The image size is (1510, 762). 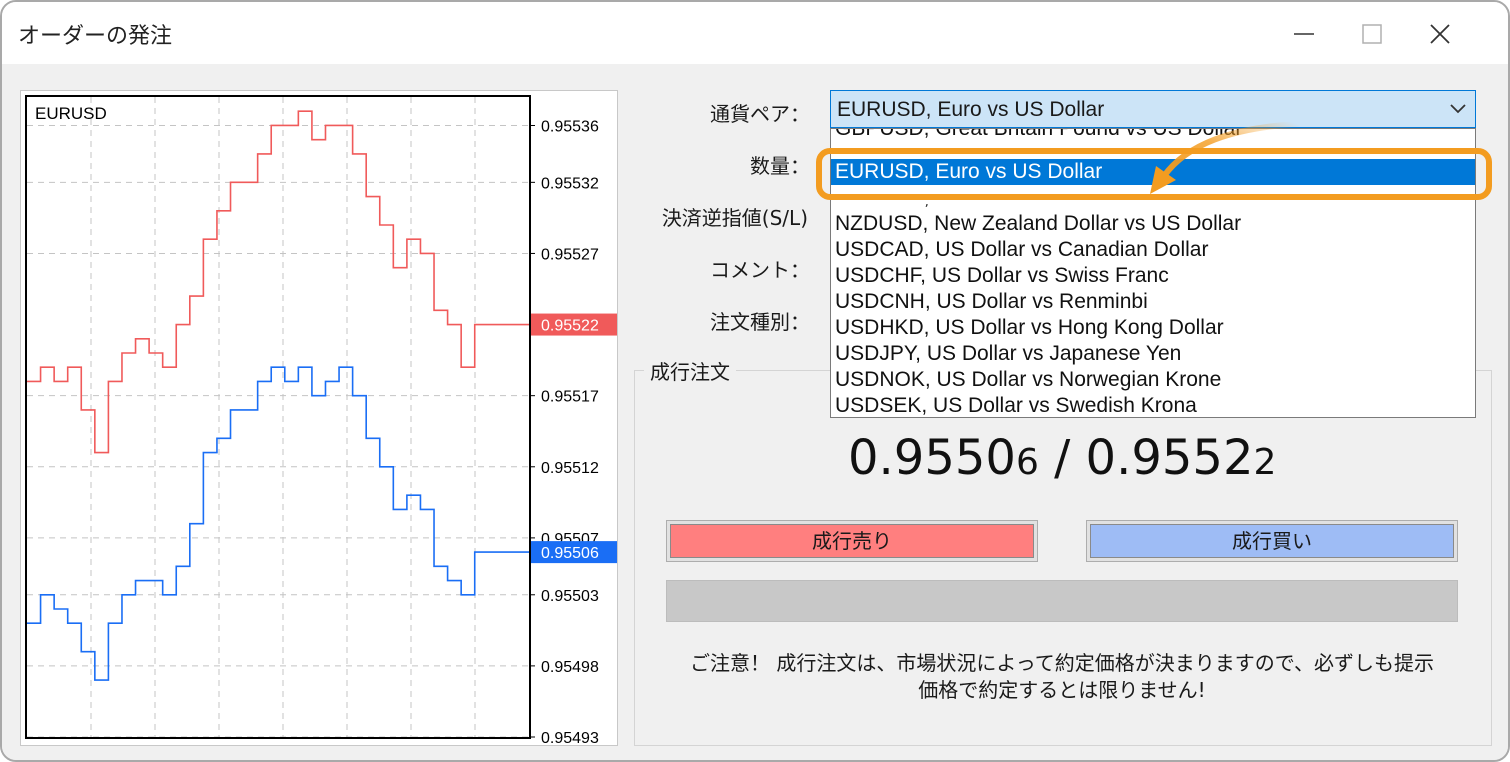 I want to click on ask-price-main: 0.9552, so click(x=1169, y=458).